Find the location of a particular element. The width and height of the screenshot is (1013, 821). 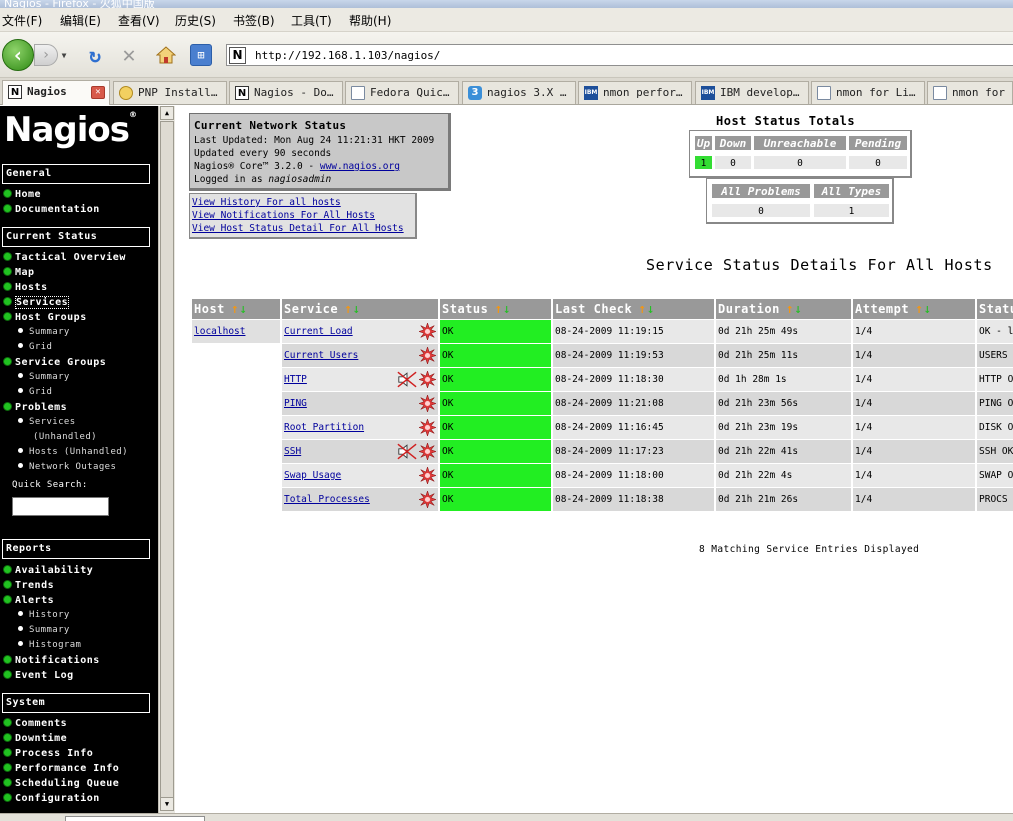

all-types-header: All Types is located at coordinates (851, 191).